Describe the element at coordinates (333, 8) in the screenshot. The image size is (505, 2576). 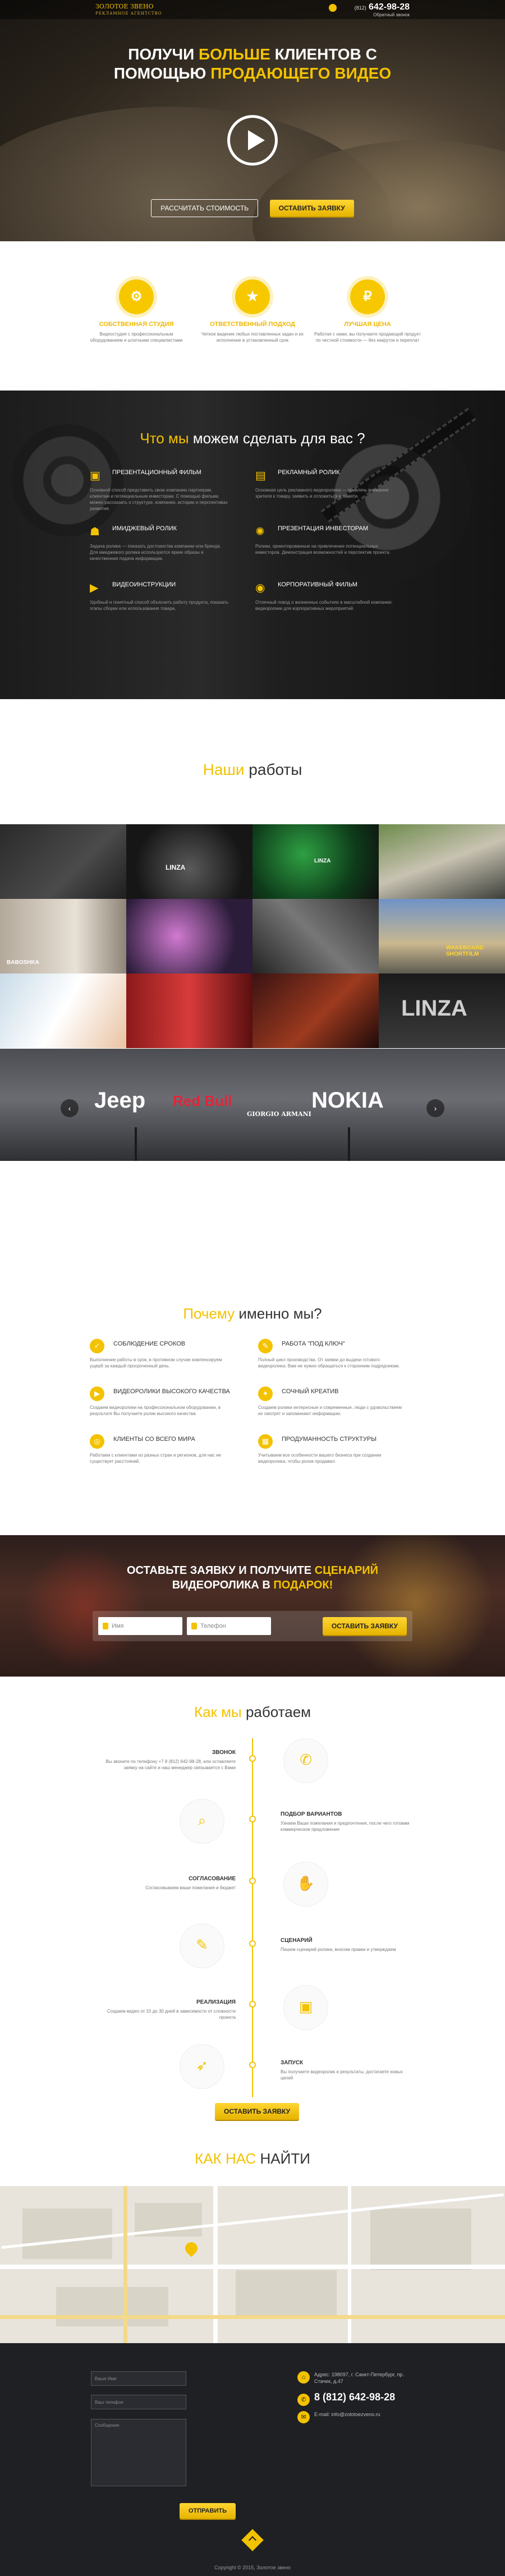
I see `phone-icon` at that location.